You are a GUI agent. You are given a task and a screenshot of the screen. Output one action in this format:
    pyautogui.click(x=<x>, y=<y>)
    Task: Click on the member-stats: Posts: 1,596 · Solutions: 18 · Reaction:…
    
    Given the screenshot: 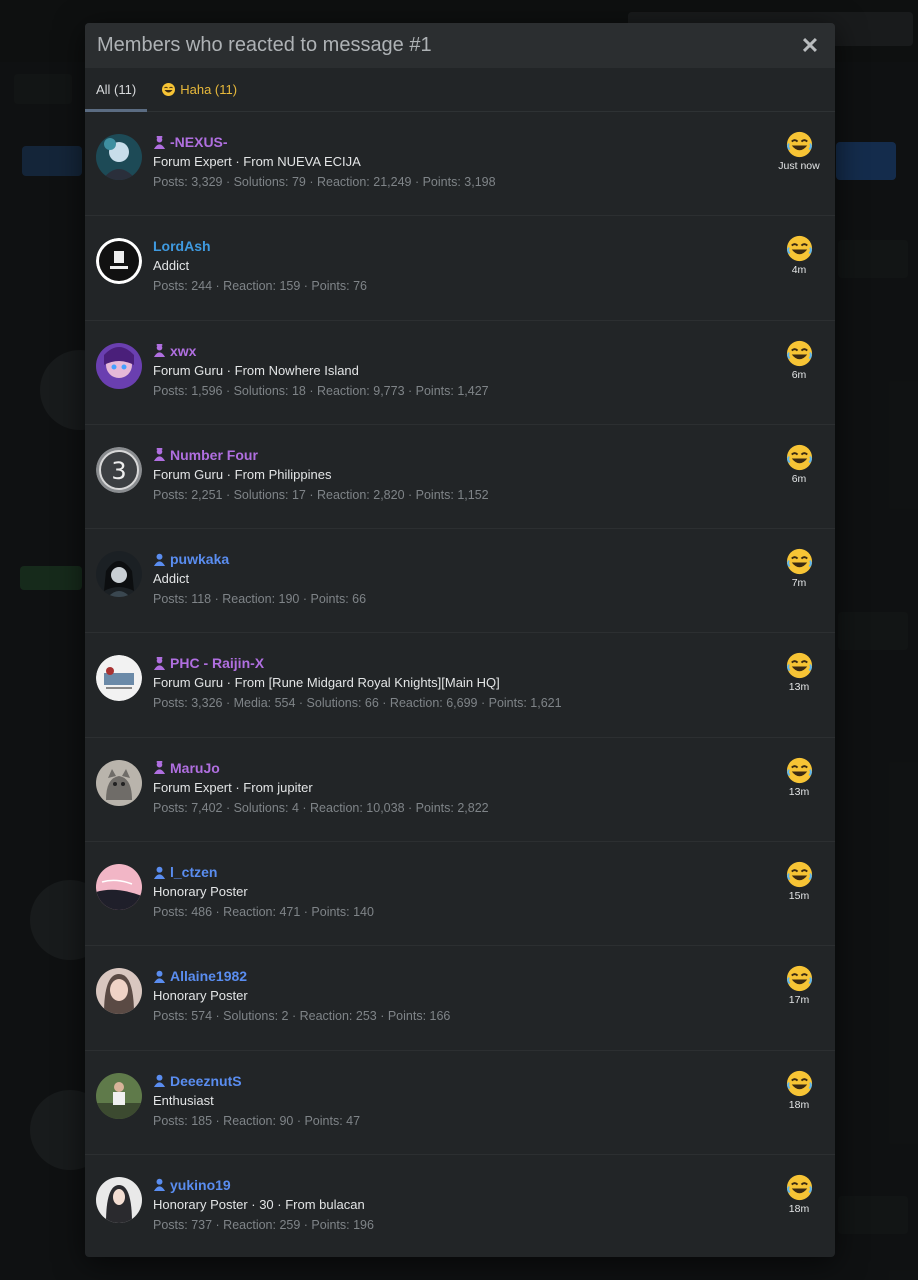 What is the action you would take?
    pyautogui.click(x=321, y=390)
    